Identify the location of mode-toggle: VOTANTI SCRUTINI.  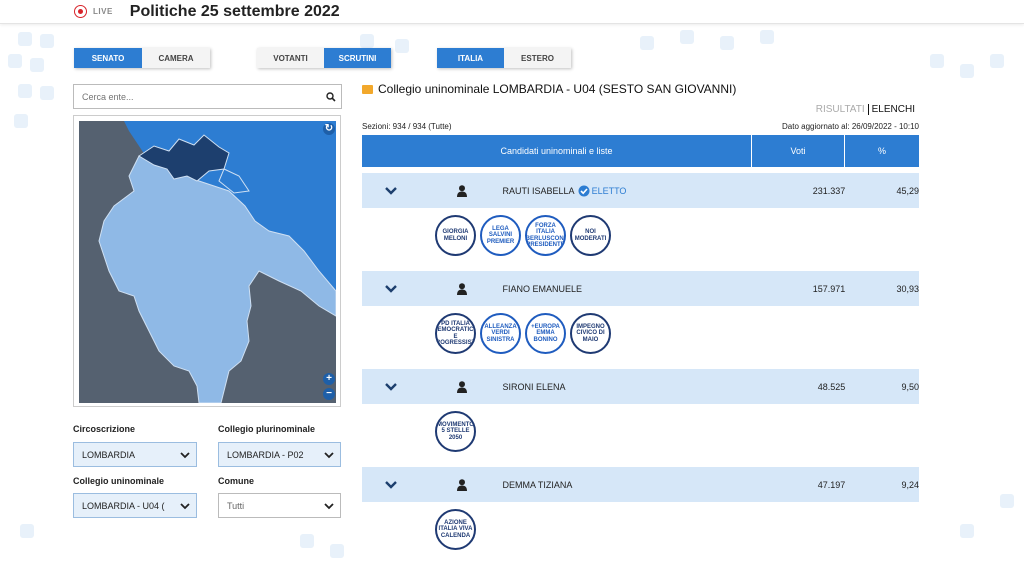
(324, 58).